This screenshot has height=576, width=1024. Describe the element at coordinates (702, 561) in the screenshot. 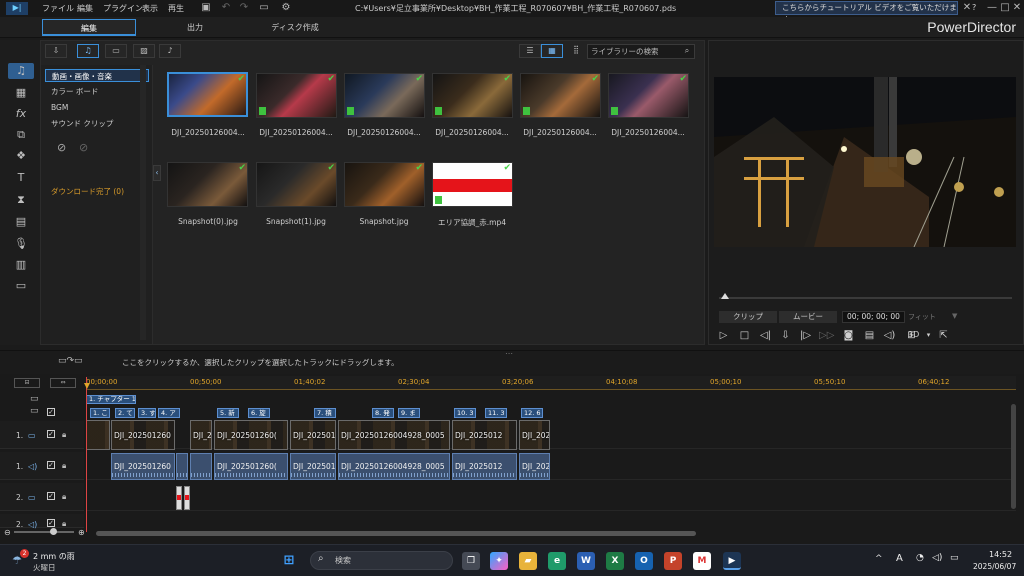

I see `gmail-icon: M` at that location.